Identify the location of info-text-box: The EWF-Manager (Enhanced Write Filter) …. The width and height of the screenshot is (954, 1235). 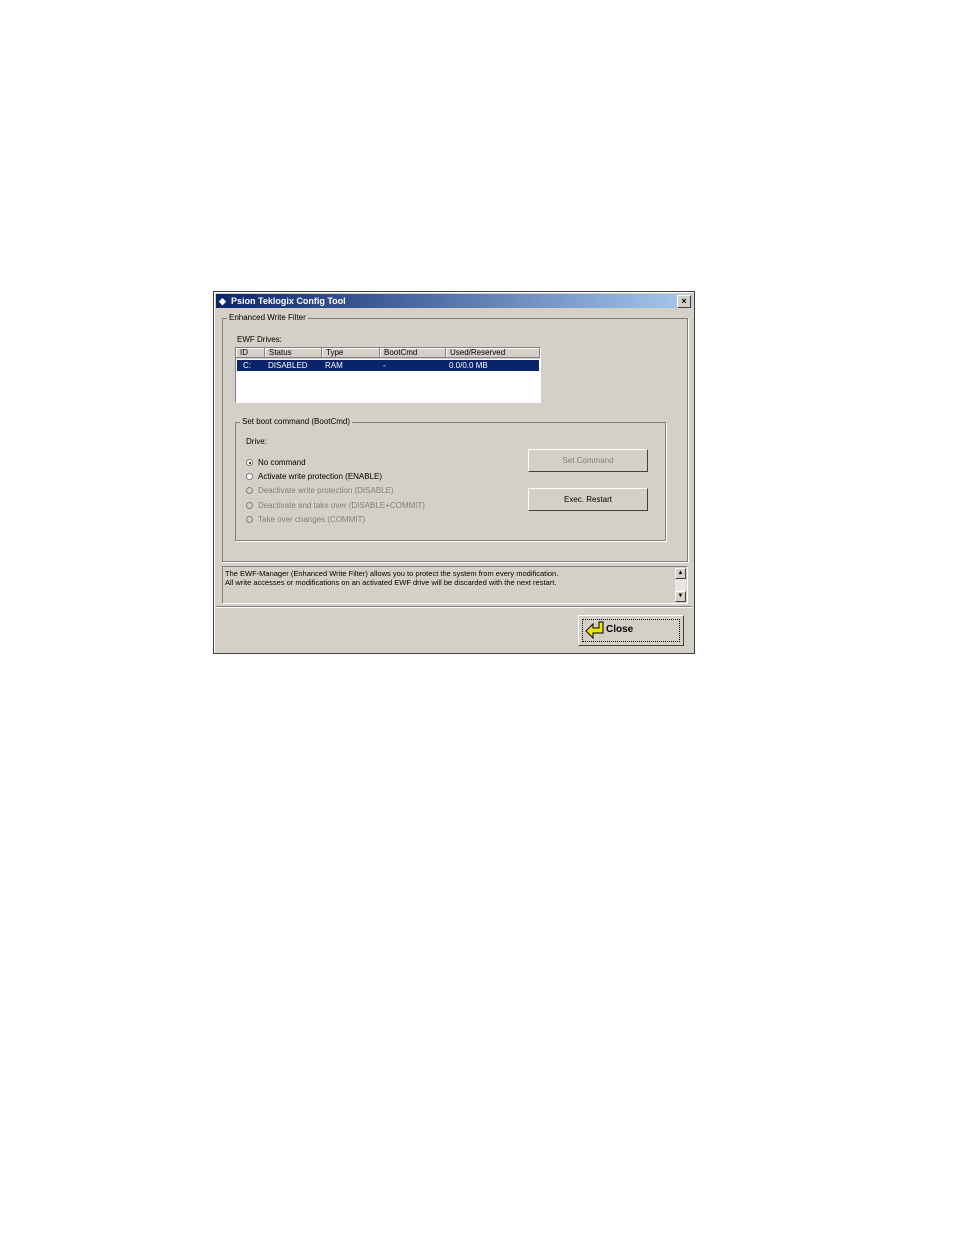
(455, 585).